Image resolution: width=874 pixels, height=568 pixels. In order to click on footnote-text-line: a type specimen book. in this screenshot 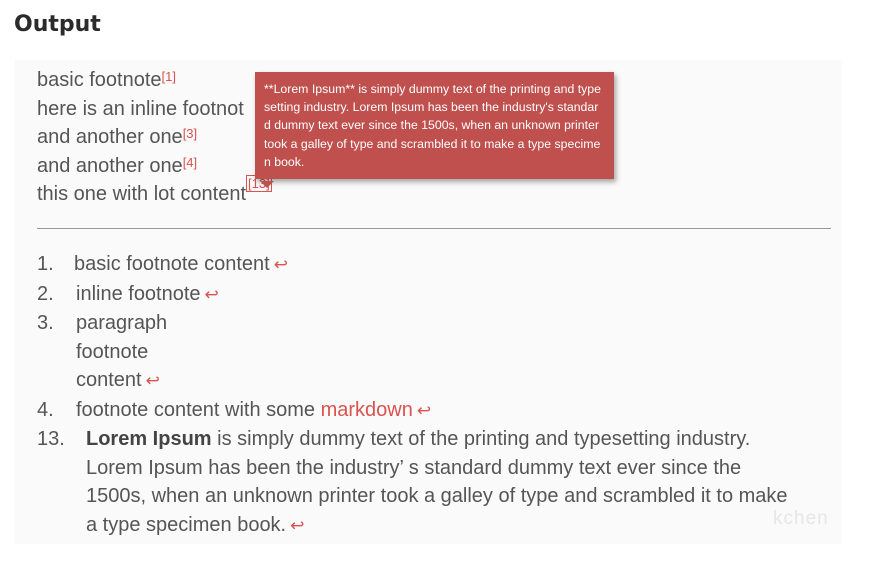, I will do `click(186, 524)`.